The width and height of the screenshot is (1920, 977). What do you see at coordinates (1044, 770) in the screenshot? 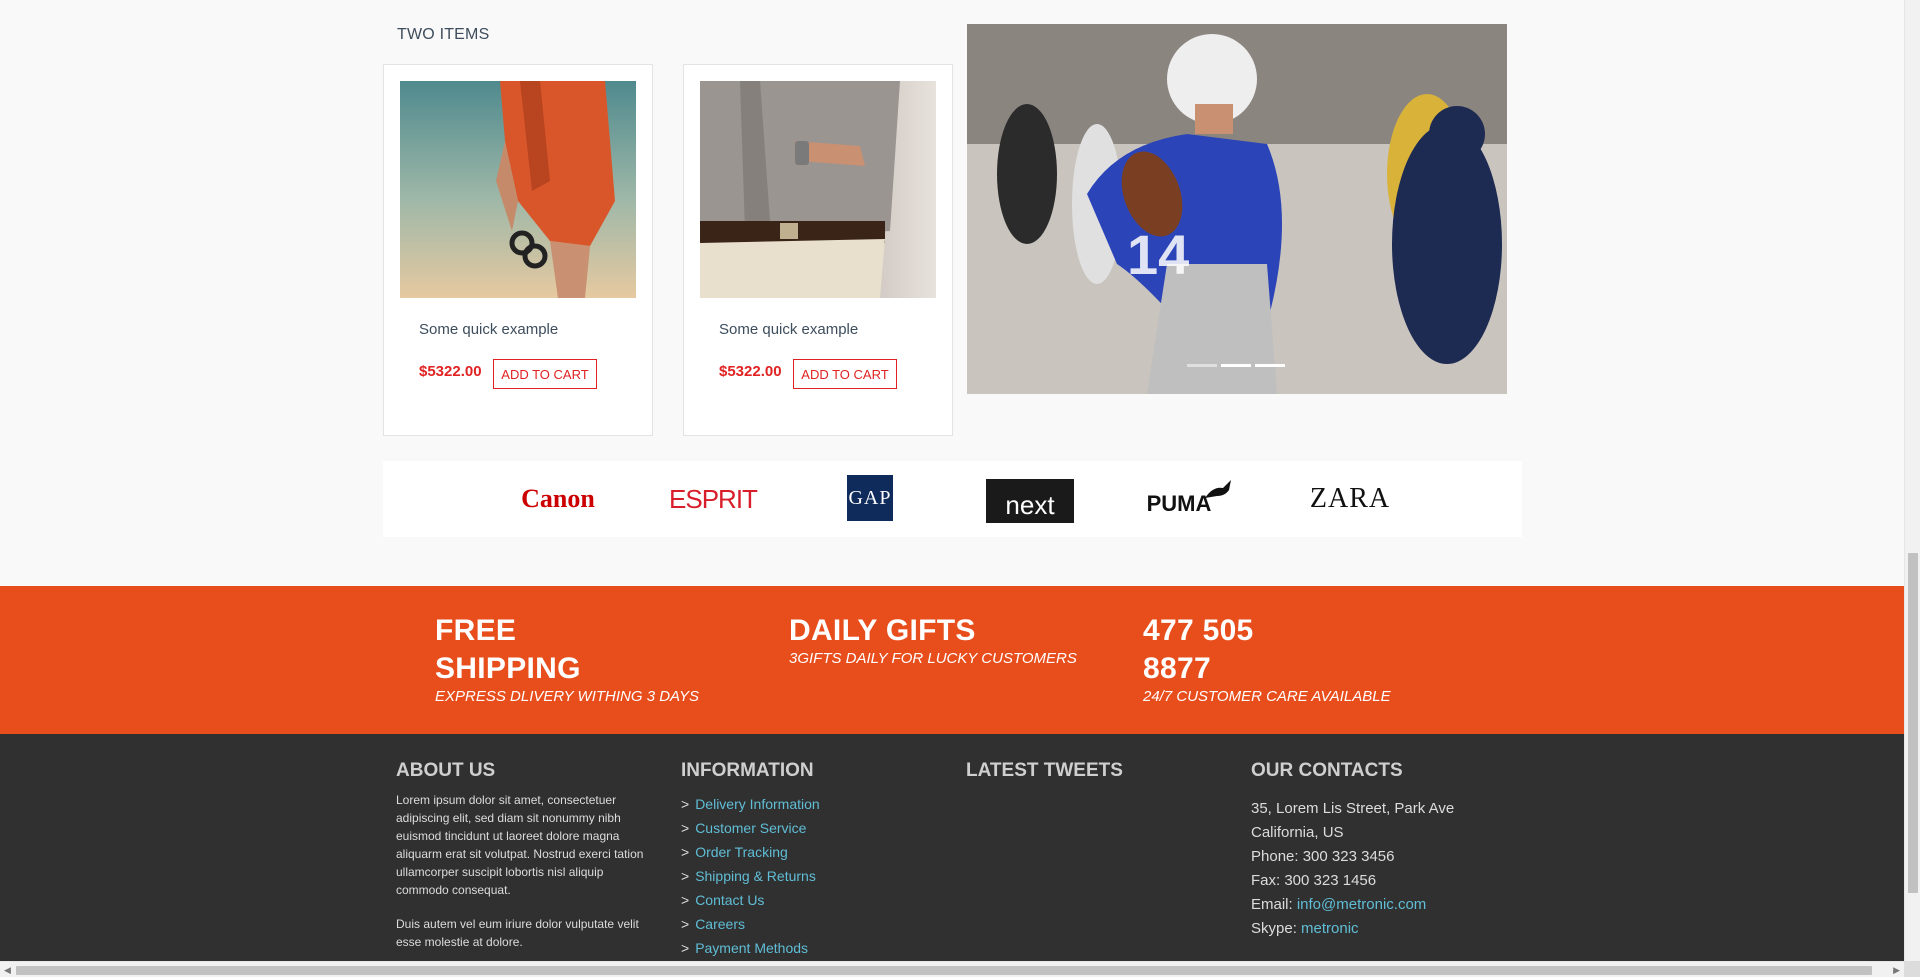
I see `footer-heading-tweets: LATEST TWEETS` at bounding box center [1044, 770].